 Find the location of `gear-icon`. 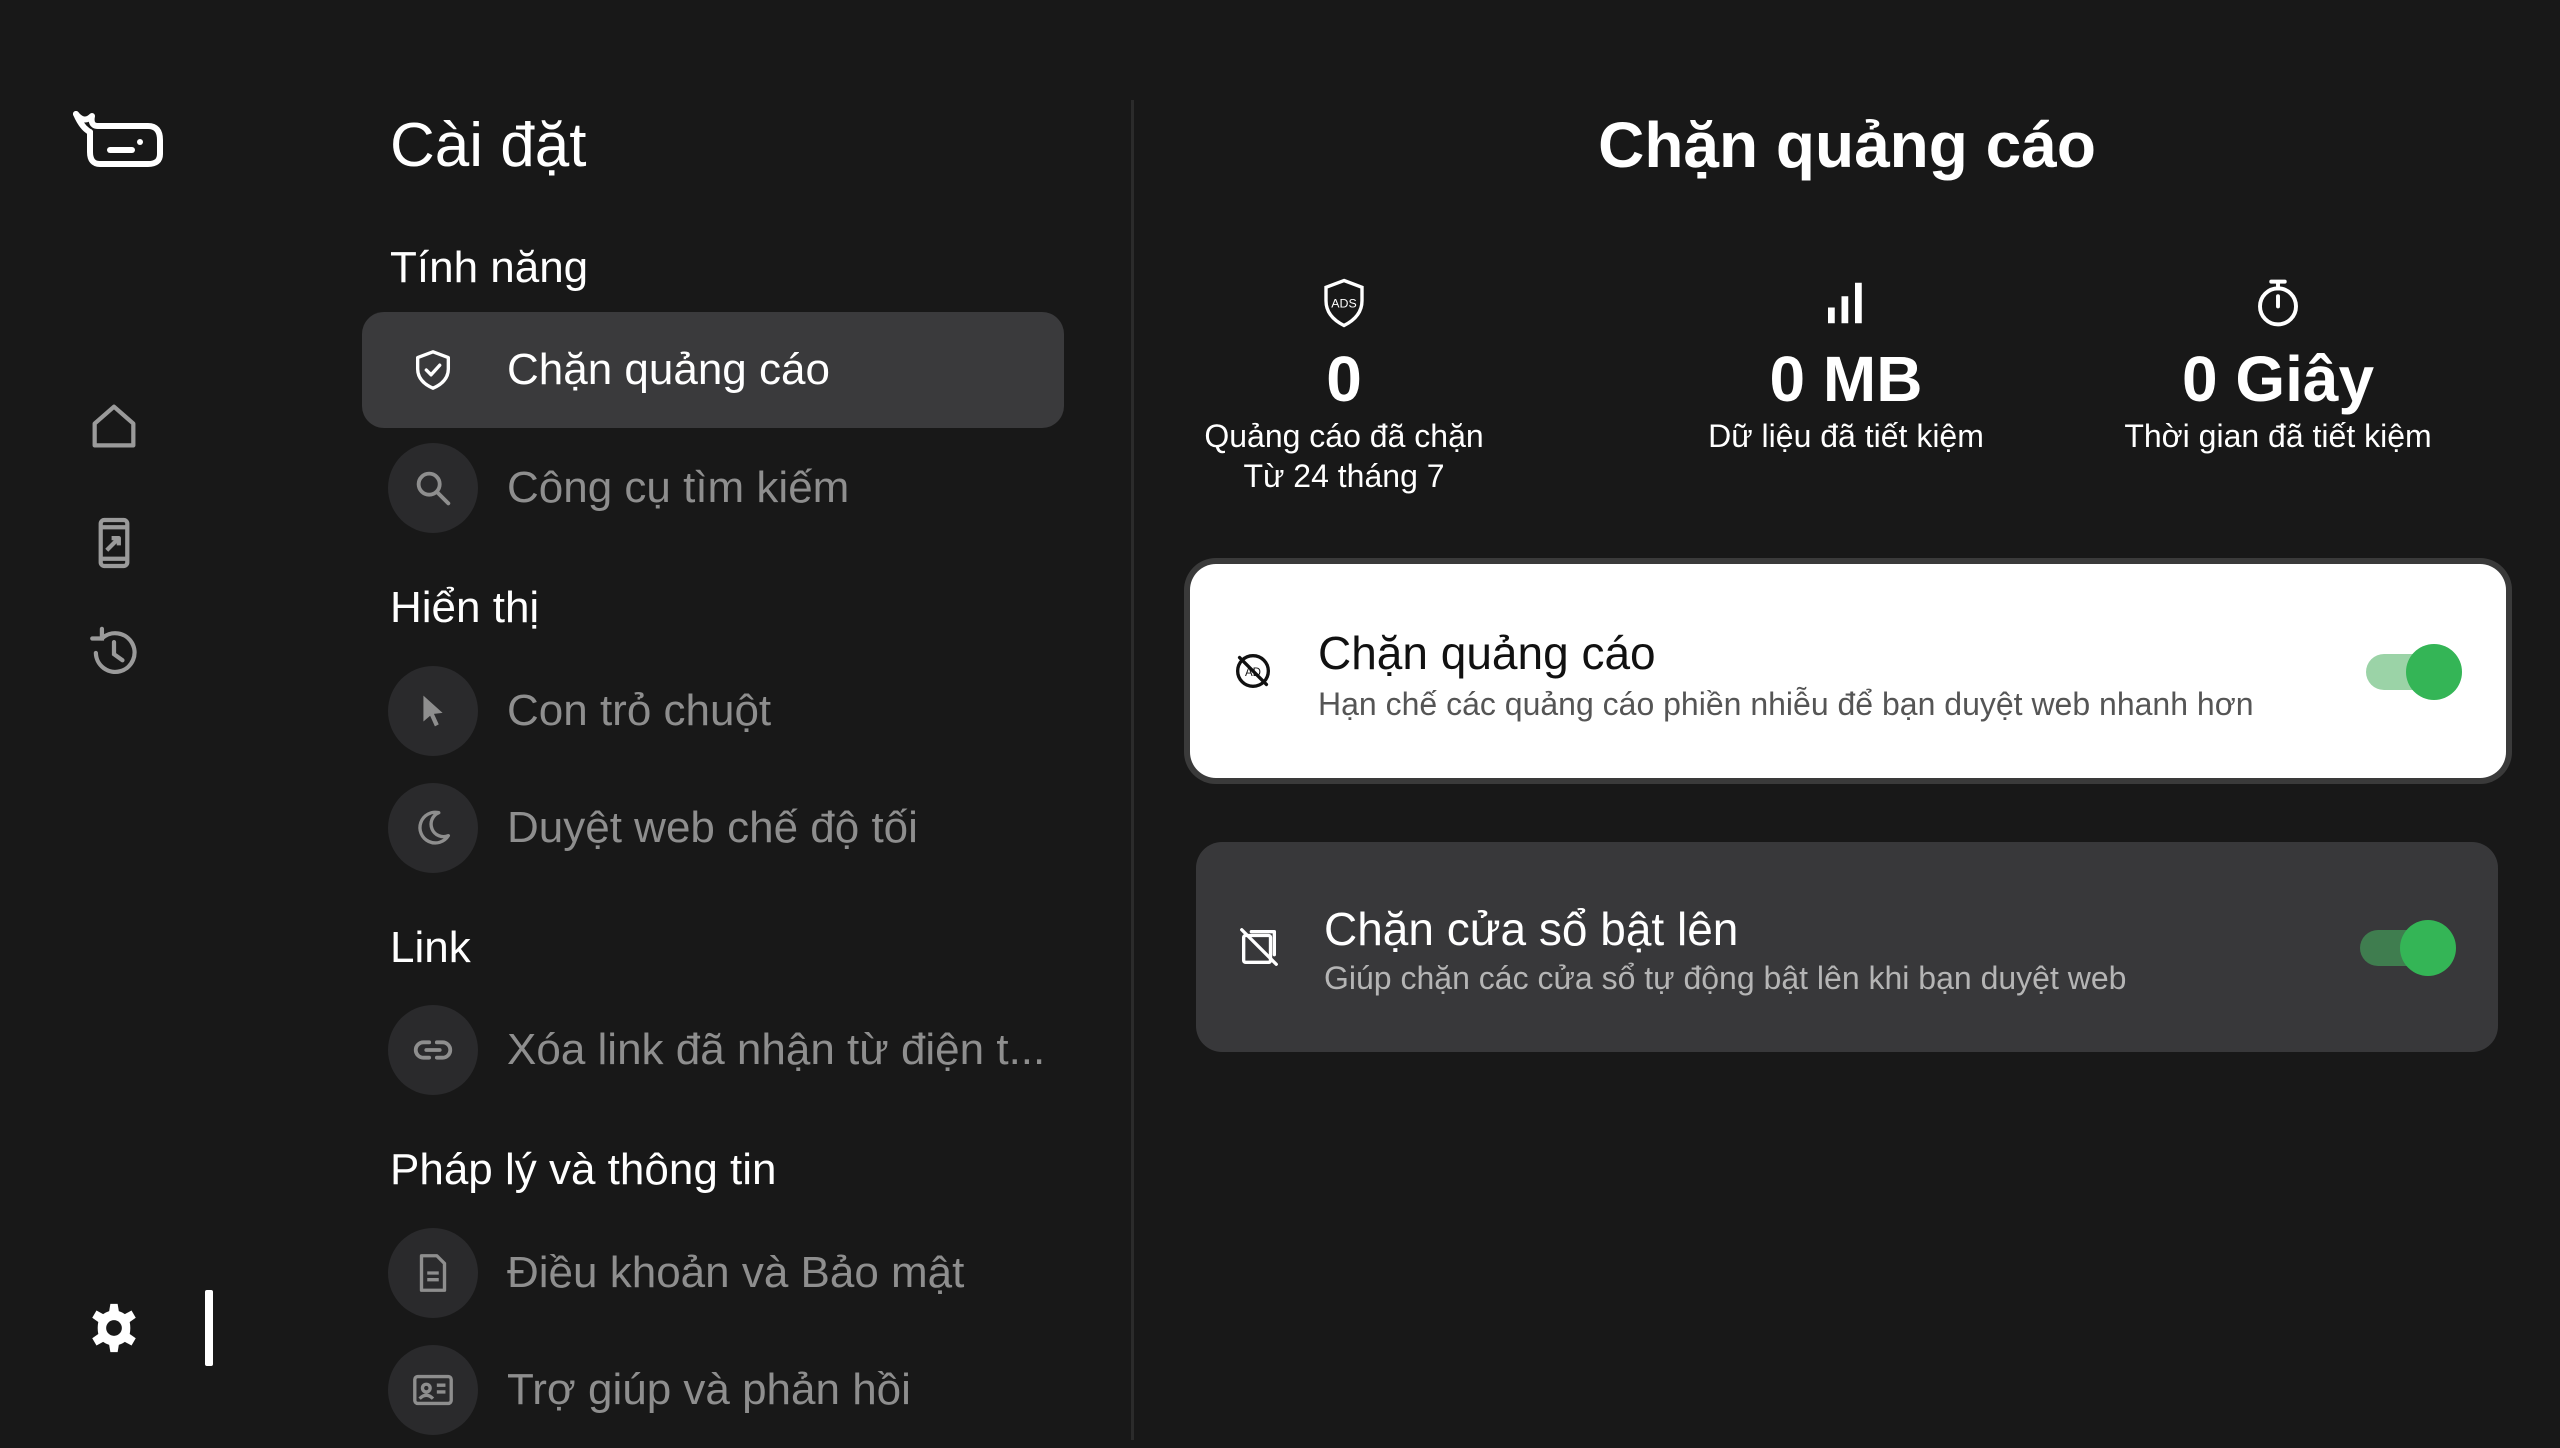

gear-icon is located at coordinates (114, 1328).